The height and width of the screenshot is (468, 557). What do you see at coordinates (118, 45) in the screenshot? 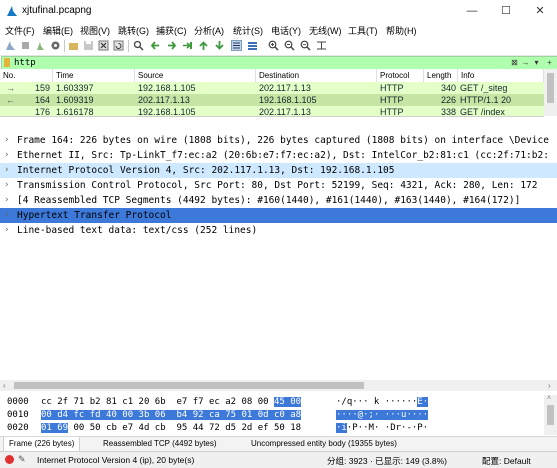
I see `reload-file-icon` at bounding box center [118, 45].